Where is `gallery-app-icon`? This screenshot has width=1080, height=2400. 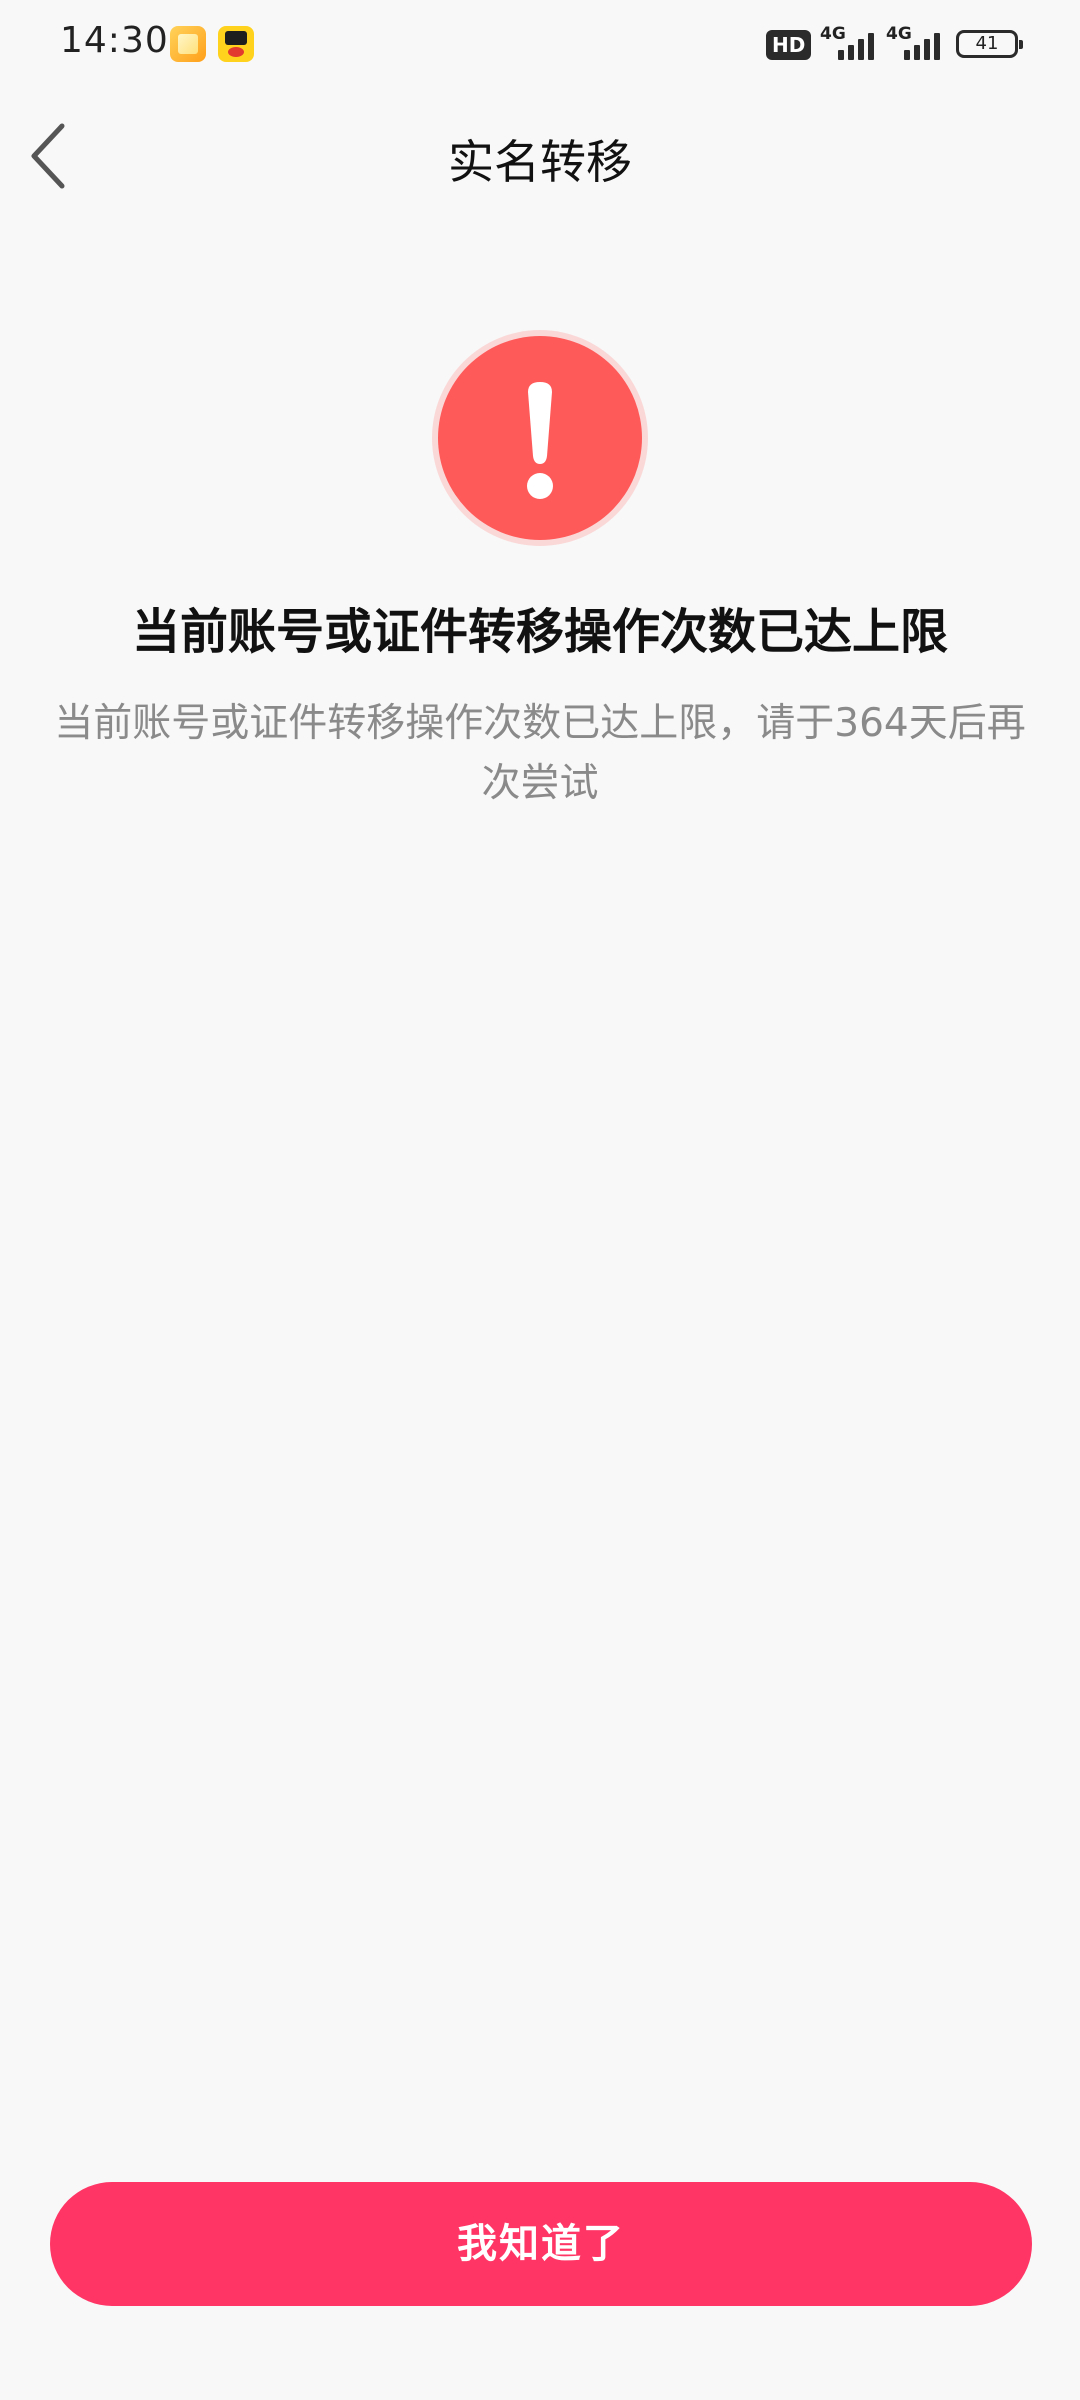 gallery-app-icon is located at coordinates (188, 44).